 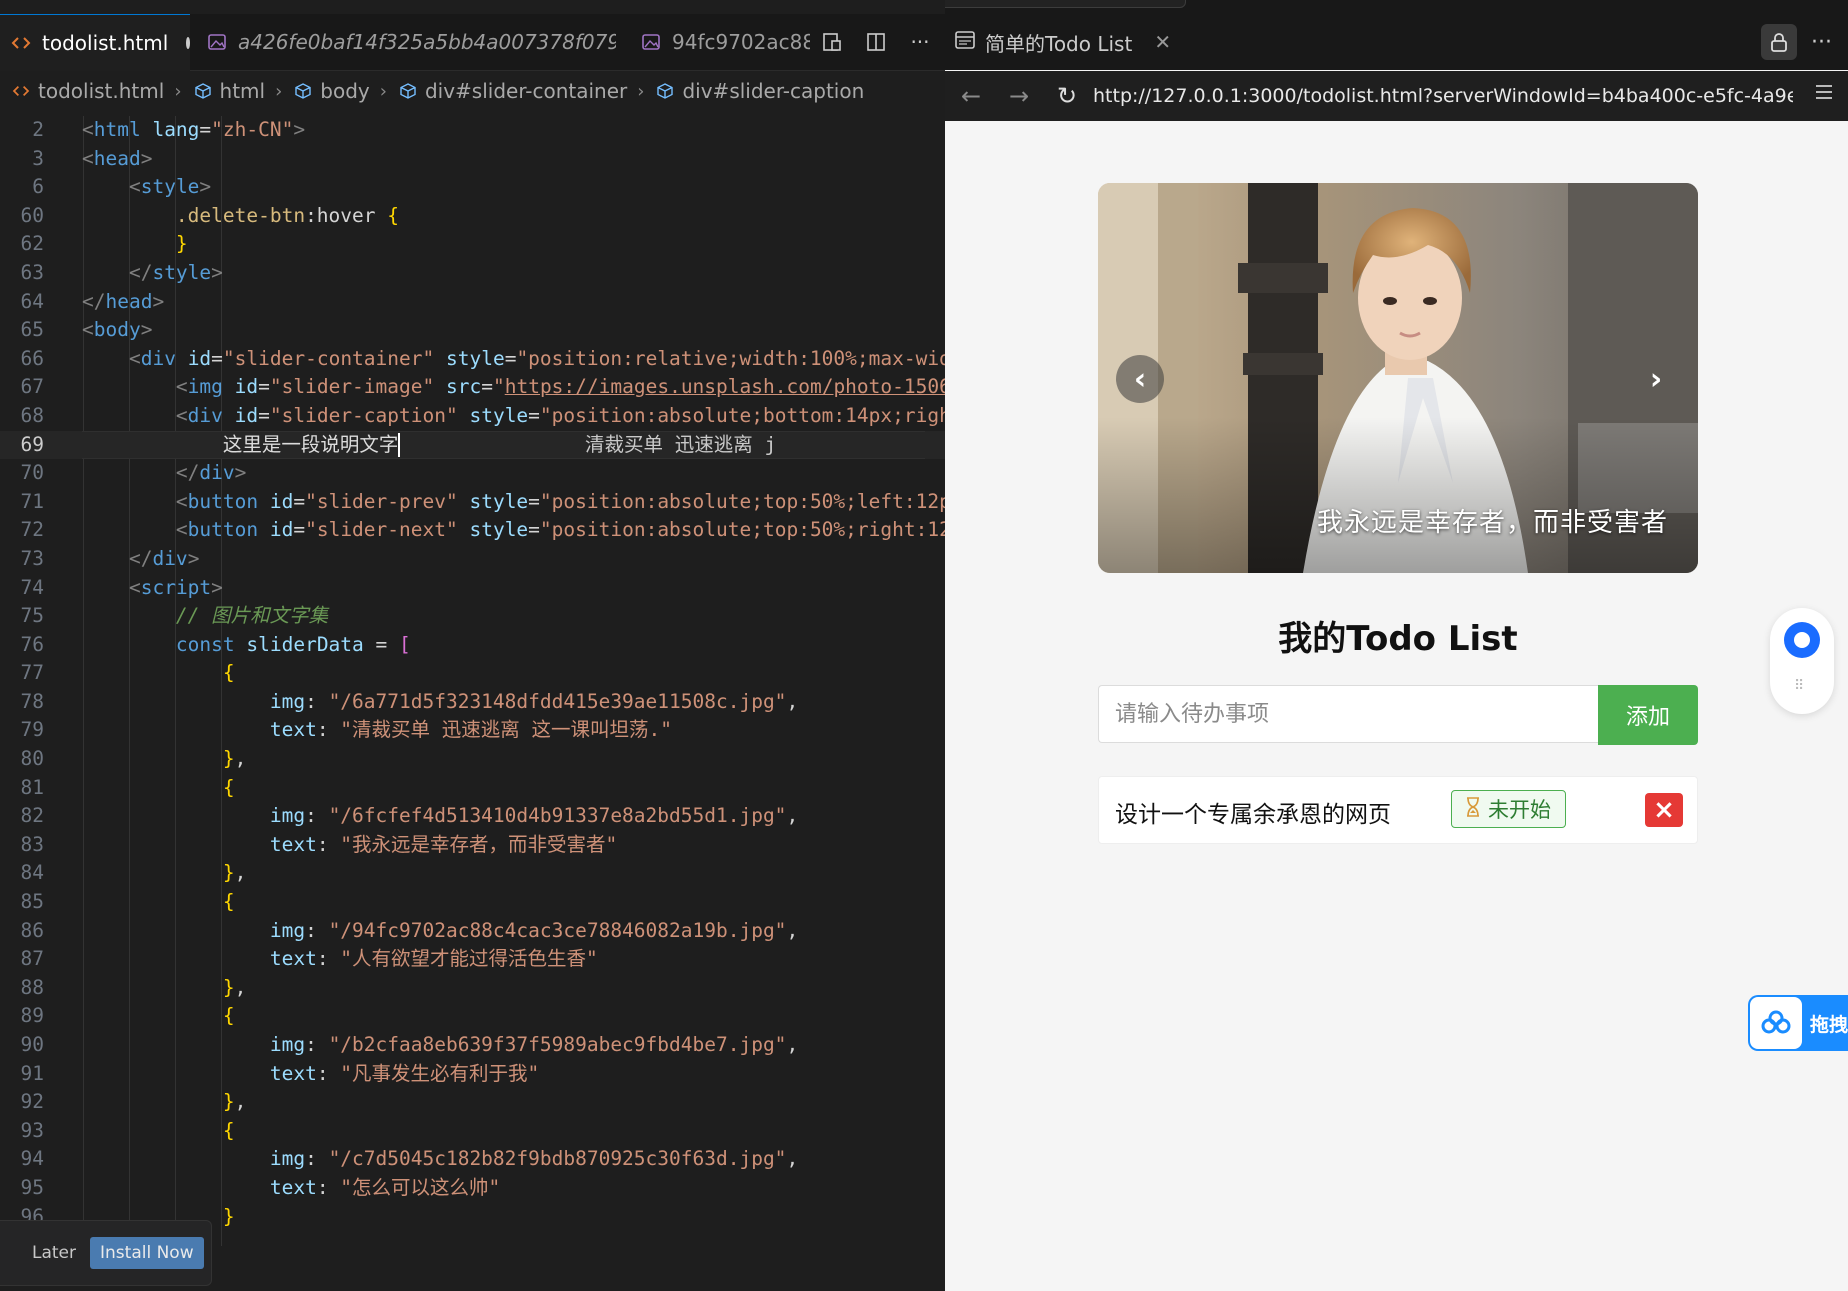 I want to click on code-token: text, so click(x=293, y=730).